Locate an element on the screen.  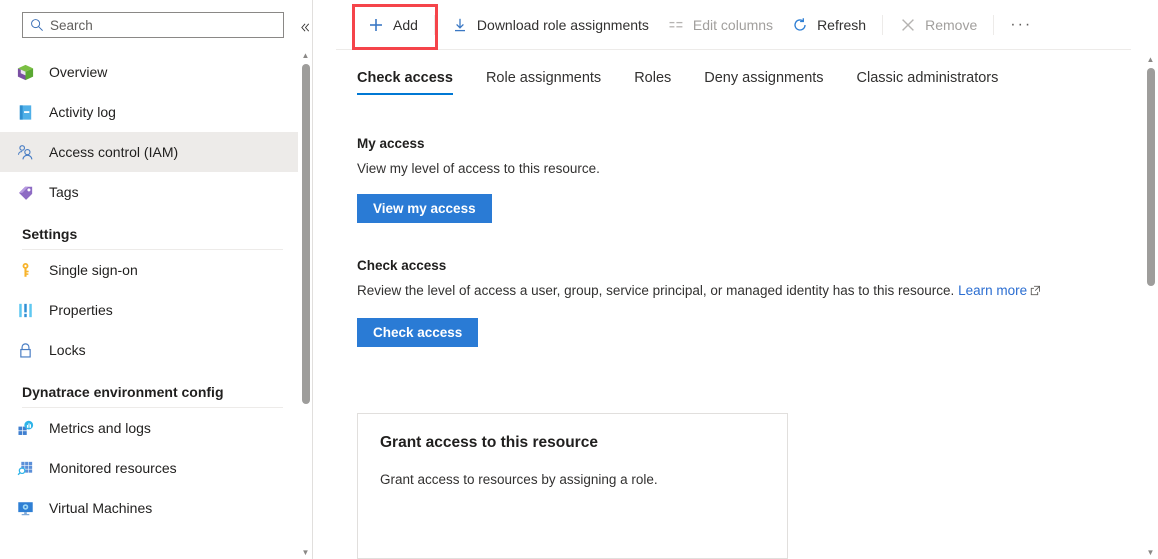
tab-roles: Roles is located at coordinates (652, 82).